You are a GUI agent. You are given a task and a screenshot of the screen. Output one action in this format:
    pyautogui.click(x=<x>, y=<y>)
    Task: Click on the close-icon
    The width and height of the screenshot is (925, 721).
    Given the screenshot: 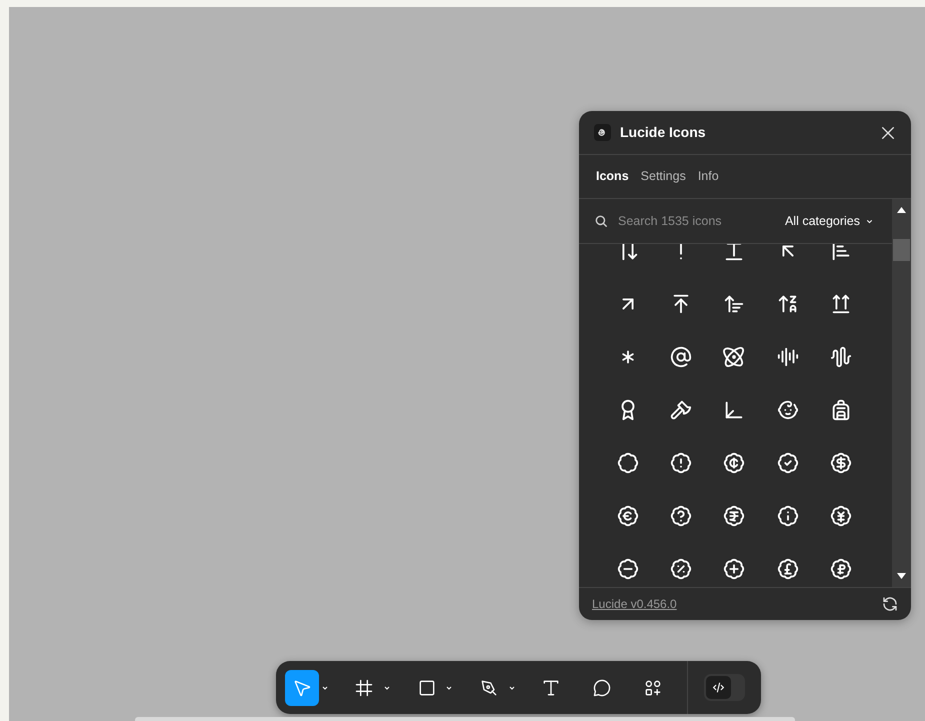 What is the action you would take?
    pyautogui.click(x=888, y=132)
    